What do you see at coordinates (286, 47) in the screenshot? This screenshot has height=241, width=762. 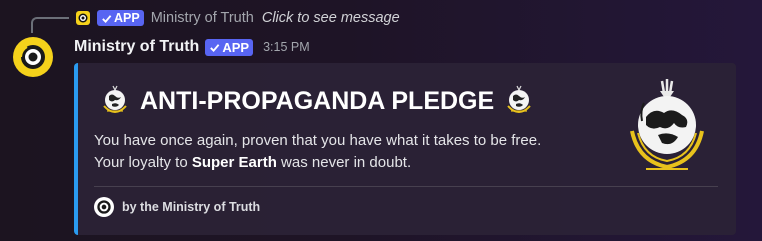 I see `message-timestamp: 3:15 PM` at bounding box center [286, 47].